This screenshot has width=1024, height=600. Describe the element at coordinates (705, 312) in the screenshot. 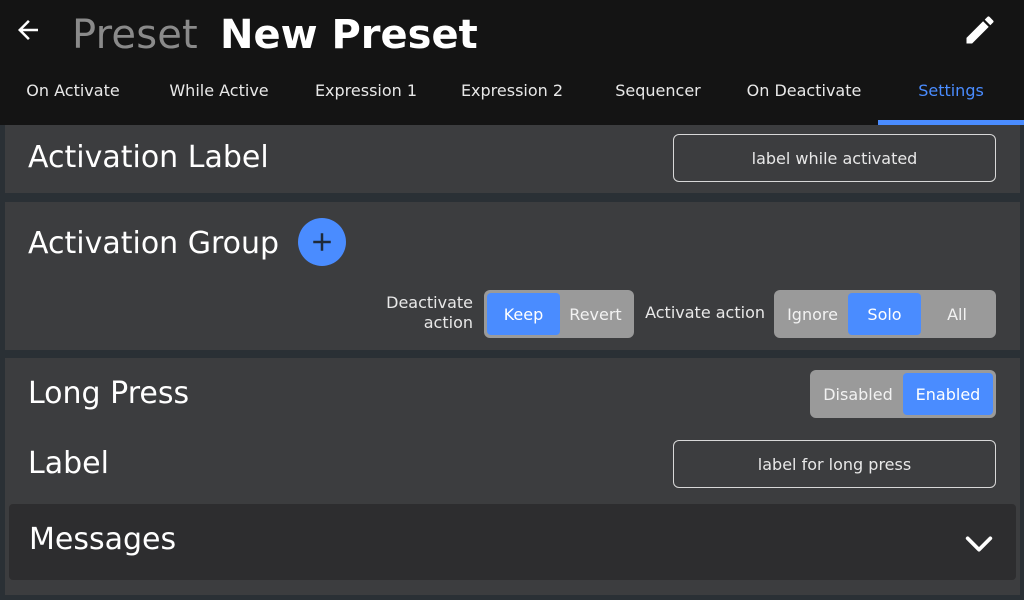

I see `activate-action-label: Activate action` at that location.